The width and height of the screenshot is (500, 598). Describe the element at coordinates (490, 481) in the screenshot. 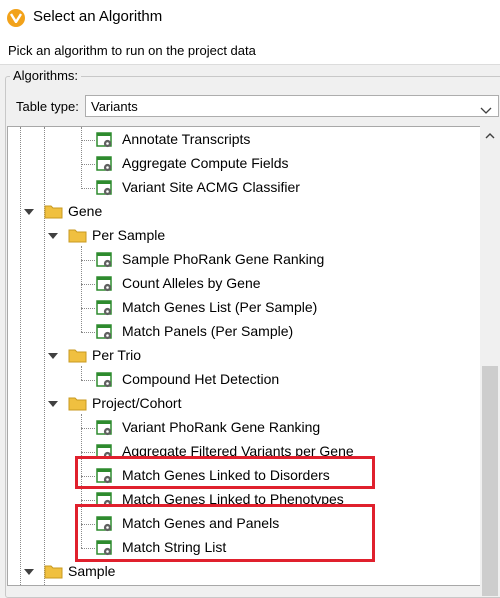

I see `scrollbar-thumb` at that location.